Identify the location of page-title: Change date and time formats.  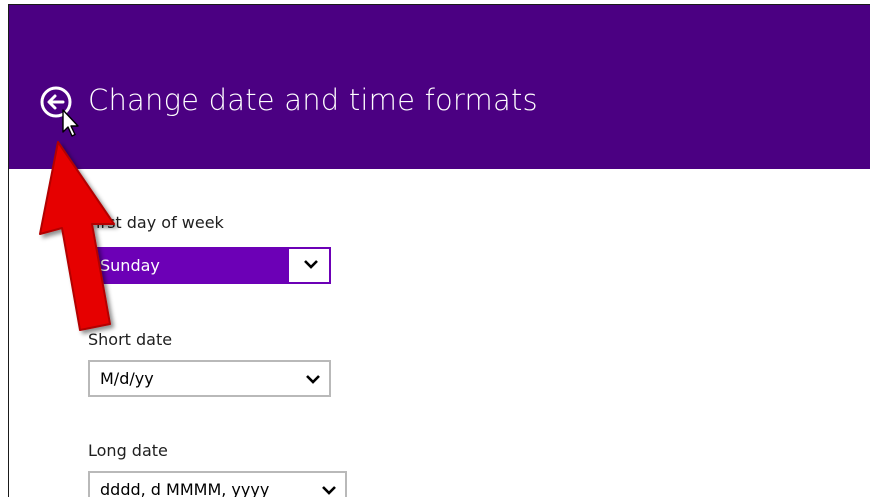
(313, 100).